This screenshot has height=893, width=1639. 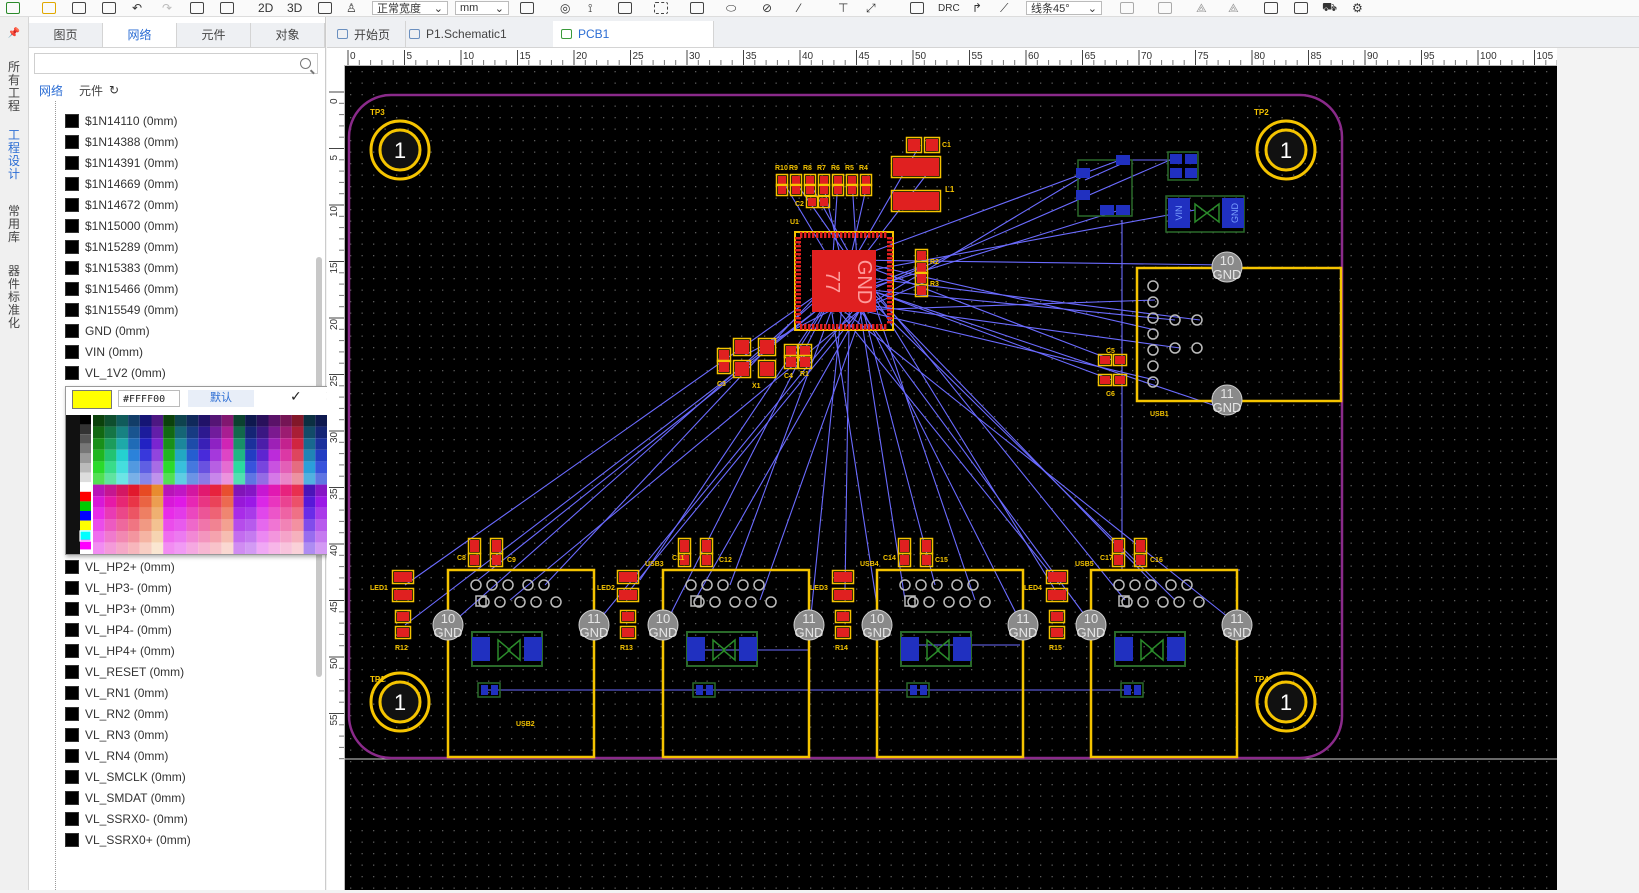 I want to click on settings-gear-icon: ⚙, so click(x=1357, y=8).